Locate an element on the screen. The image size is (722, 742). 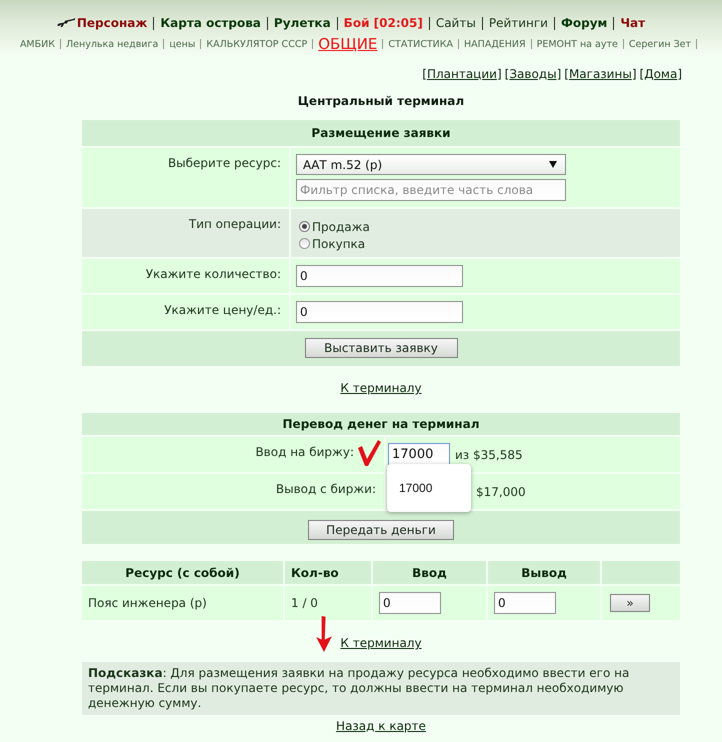
nav-link: цены is located at coordinates (182, 44).